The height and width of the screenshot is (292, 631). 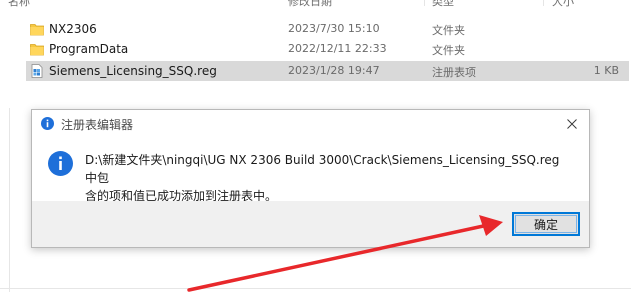 I want to click on red-arrow, so click(x=345, y=253).